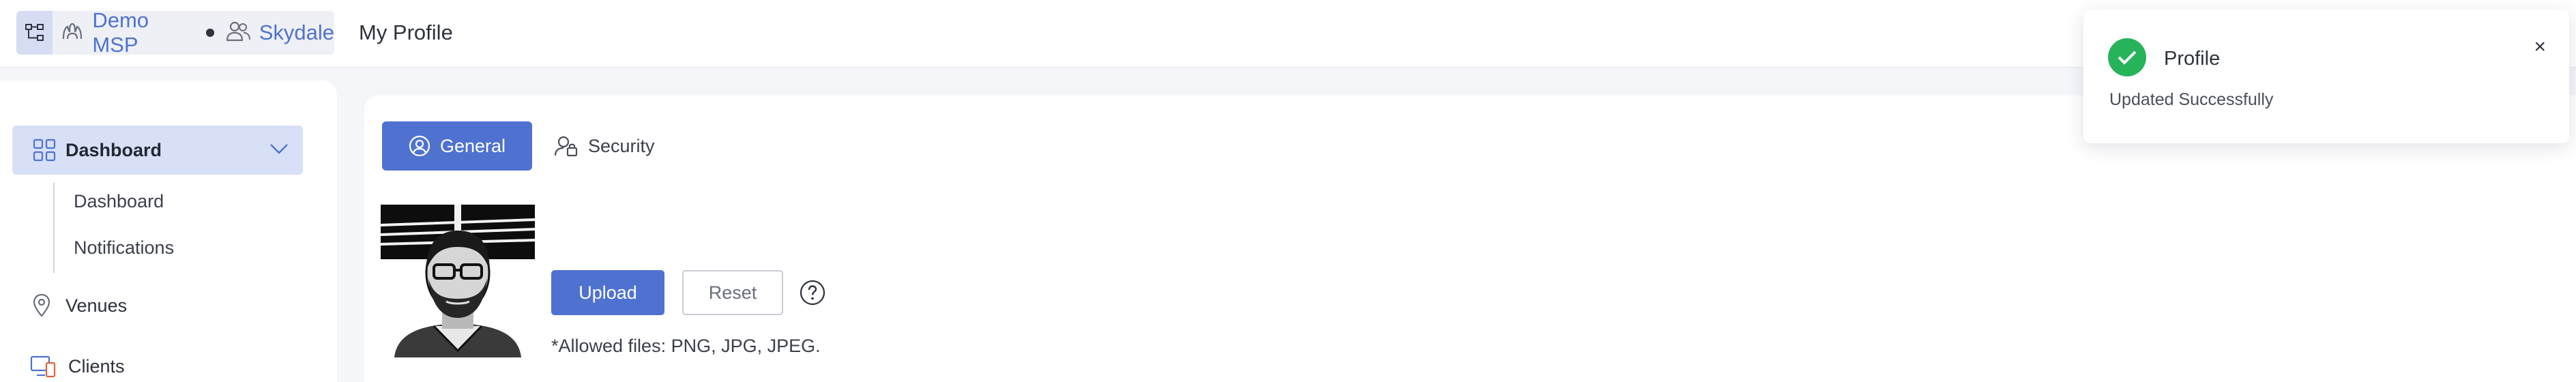 The height and width of the screenshot is (382, 2576). I want to click on sidebar-item-dashboard: Dashboard, so click(157, 150).